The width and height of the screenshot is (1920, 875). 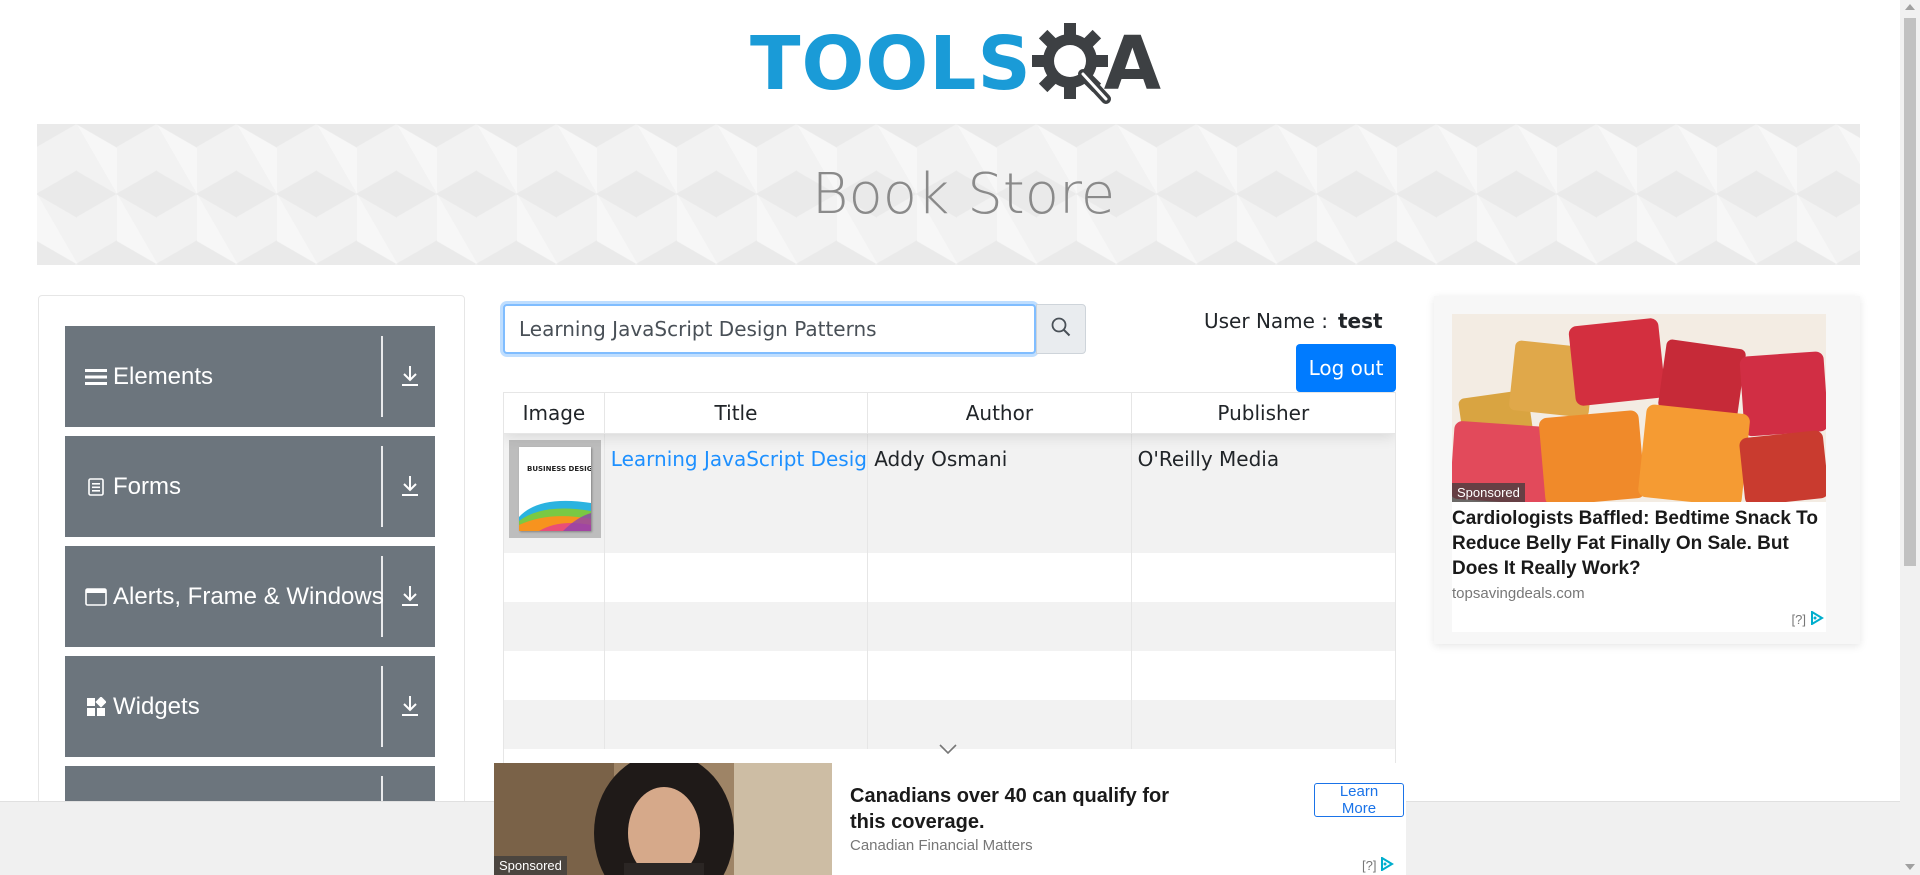 What do you see at coordinates (1910, 292) in the screenshot?
I see `scrollbar-thumb` at bounding box center [1910, 292].